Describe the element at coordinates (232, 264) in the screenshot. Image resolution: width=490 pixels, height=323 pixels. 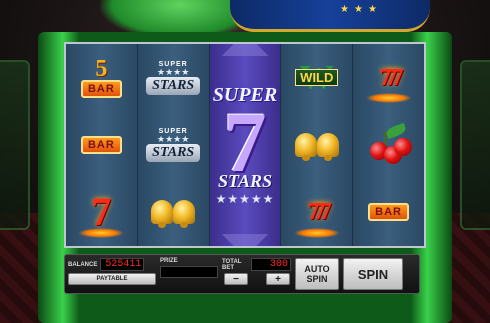
I see `total-bet-label: TOTAL BET` at that location.